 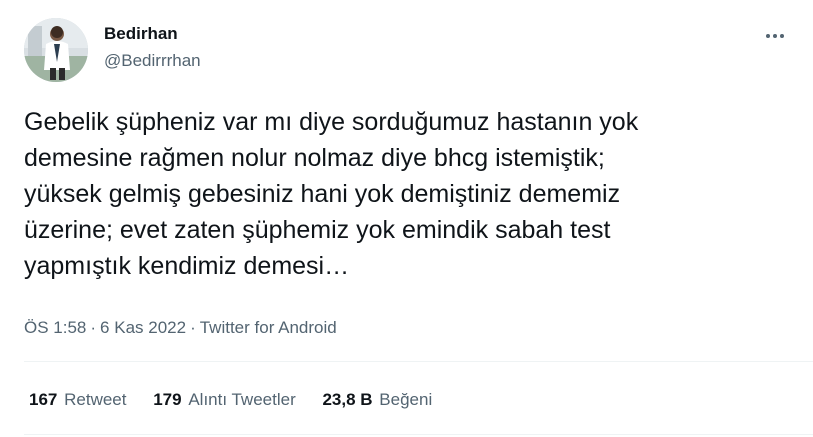 What do you see at coordinates (43, 399) in the screenshot?
I see `retweets-count: 167` at bounding box center [43, 399].